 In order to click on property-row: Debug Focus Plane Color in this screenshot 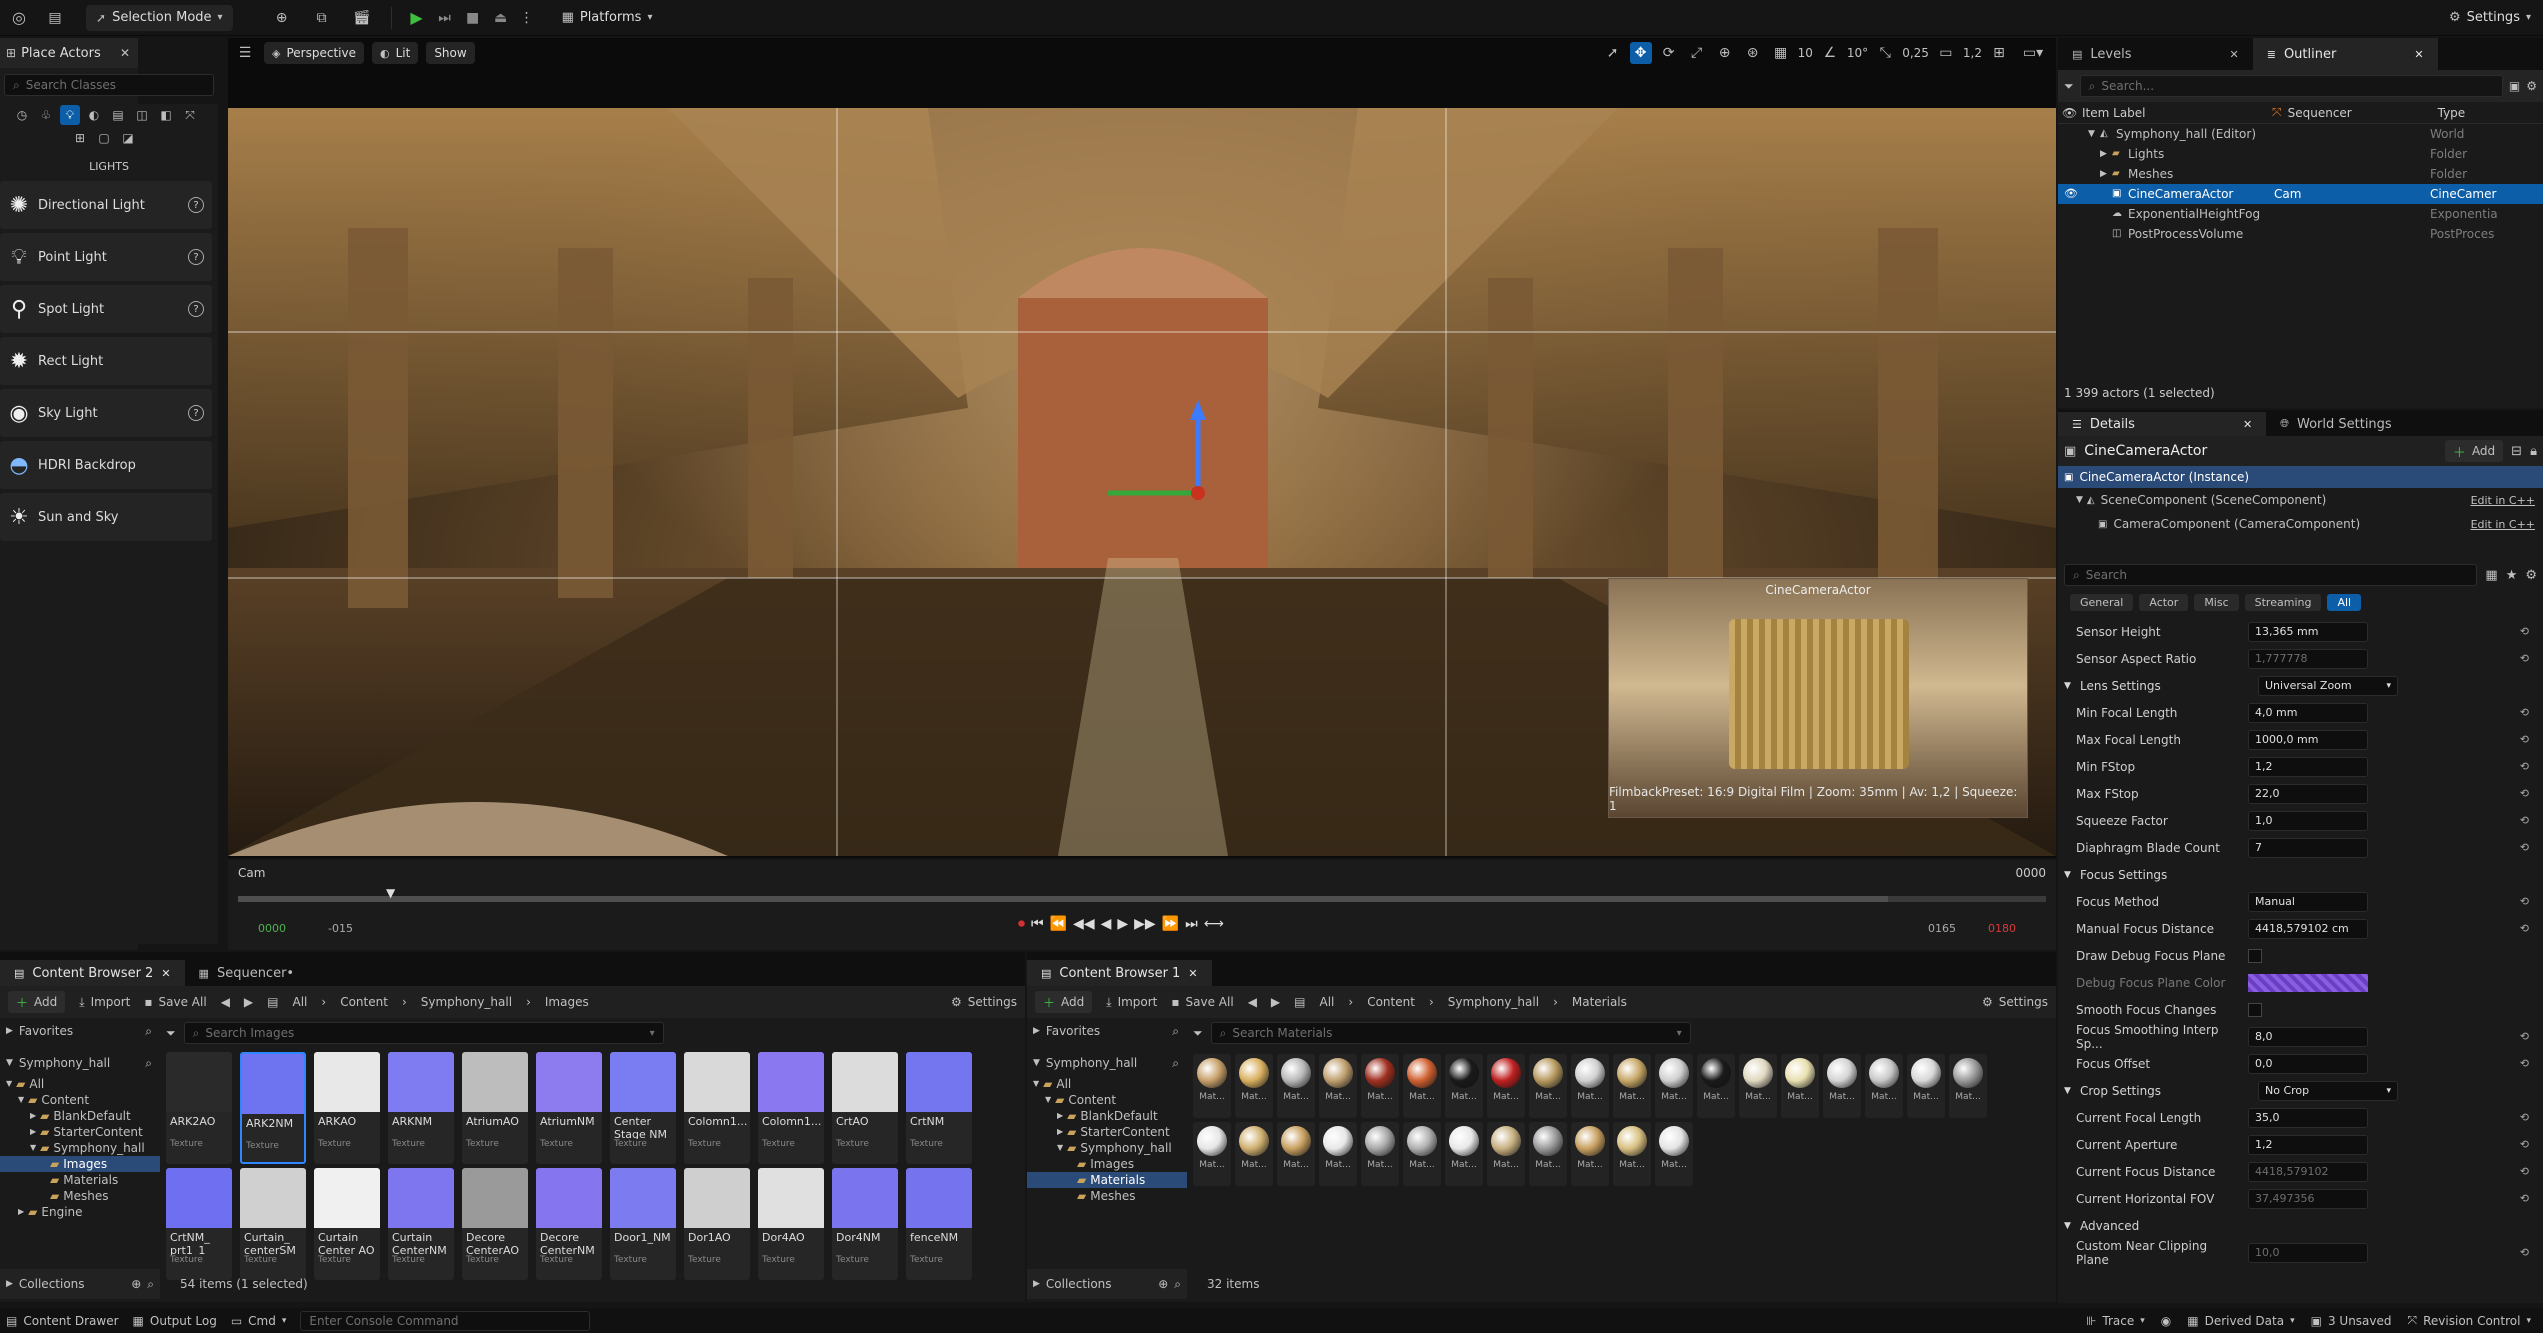, I will do `click(2300, 982)`.